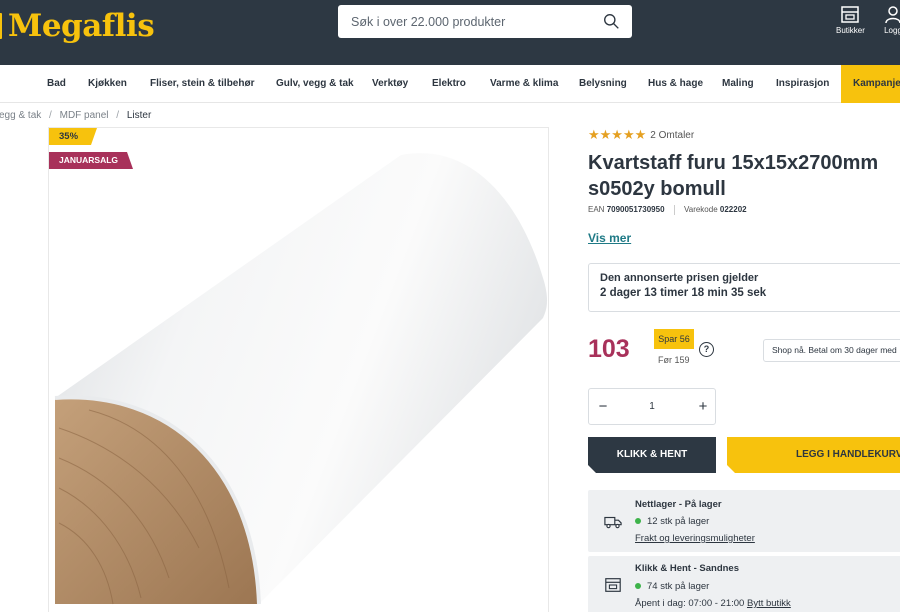 This screenshot has height=612, width=900. What do you see at coordinates (687, 568) in the screenshot?
I see `store-stock-title: Klikk & Hent - Sandnes` at bounding box center [687, 568].